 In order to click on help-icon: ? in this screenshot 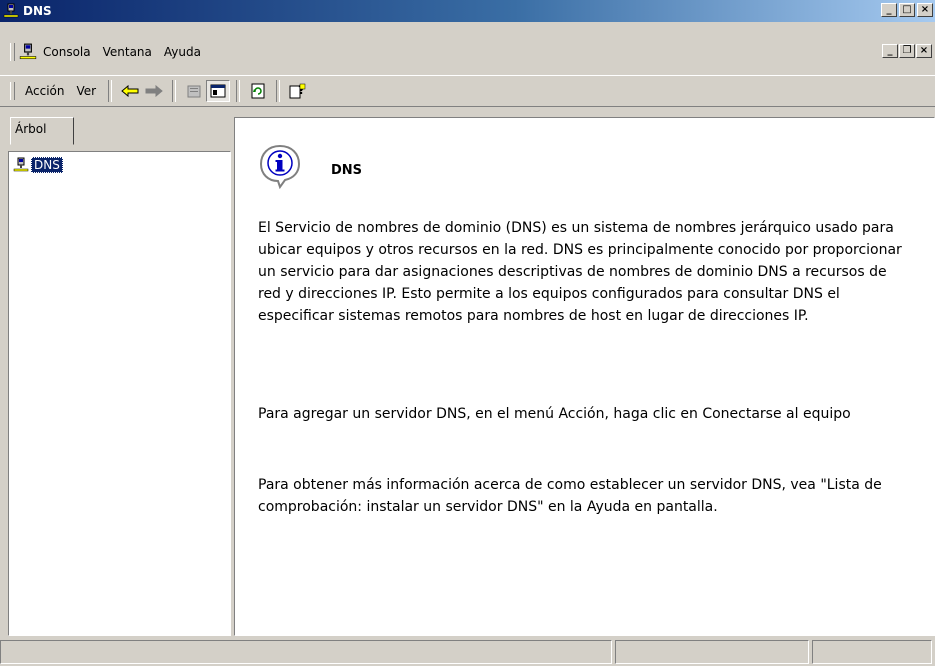, I will do `click(297, 91)`.